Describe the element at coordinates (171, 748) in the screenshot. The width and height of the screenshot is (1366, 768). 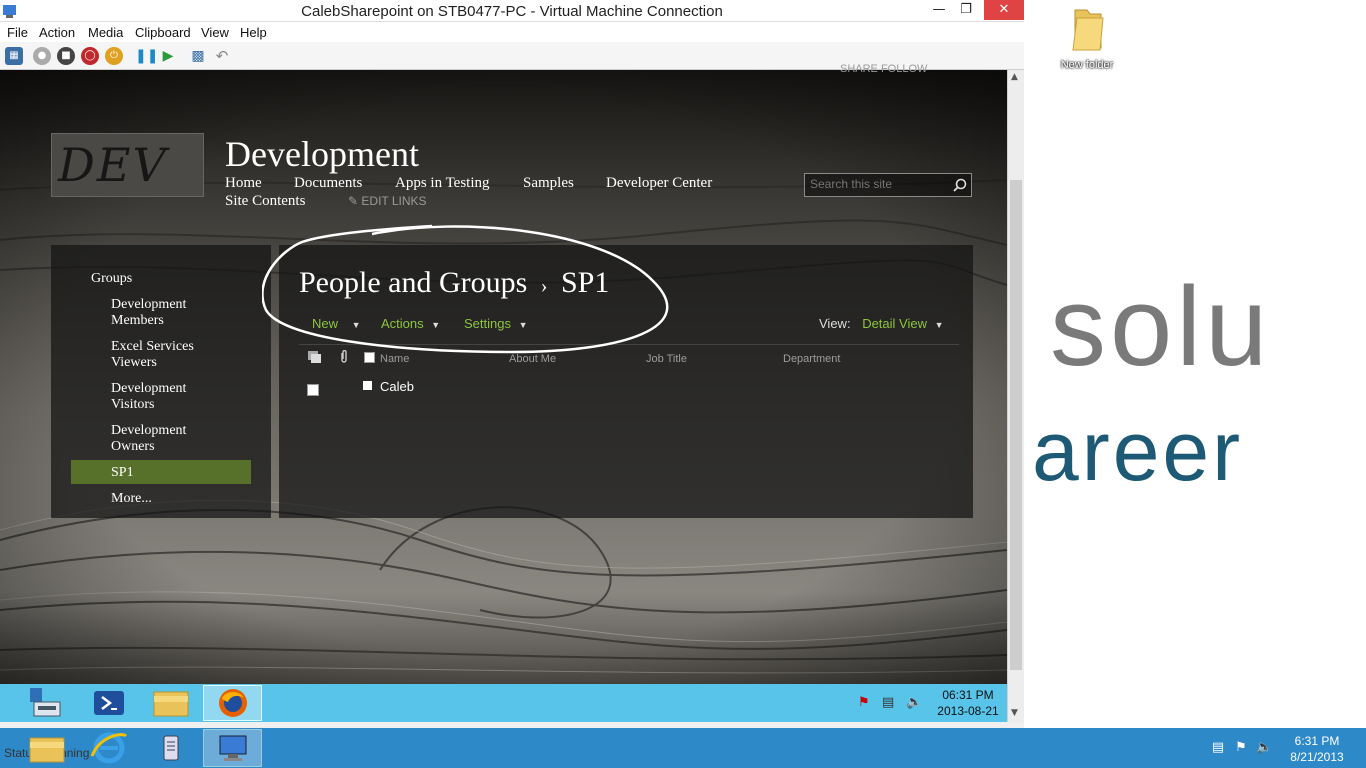
I see `notepad-icon` at that location.